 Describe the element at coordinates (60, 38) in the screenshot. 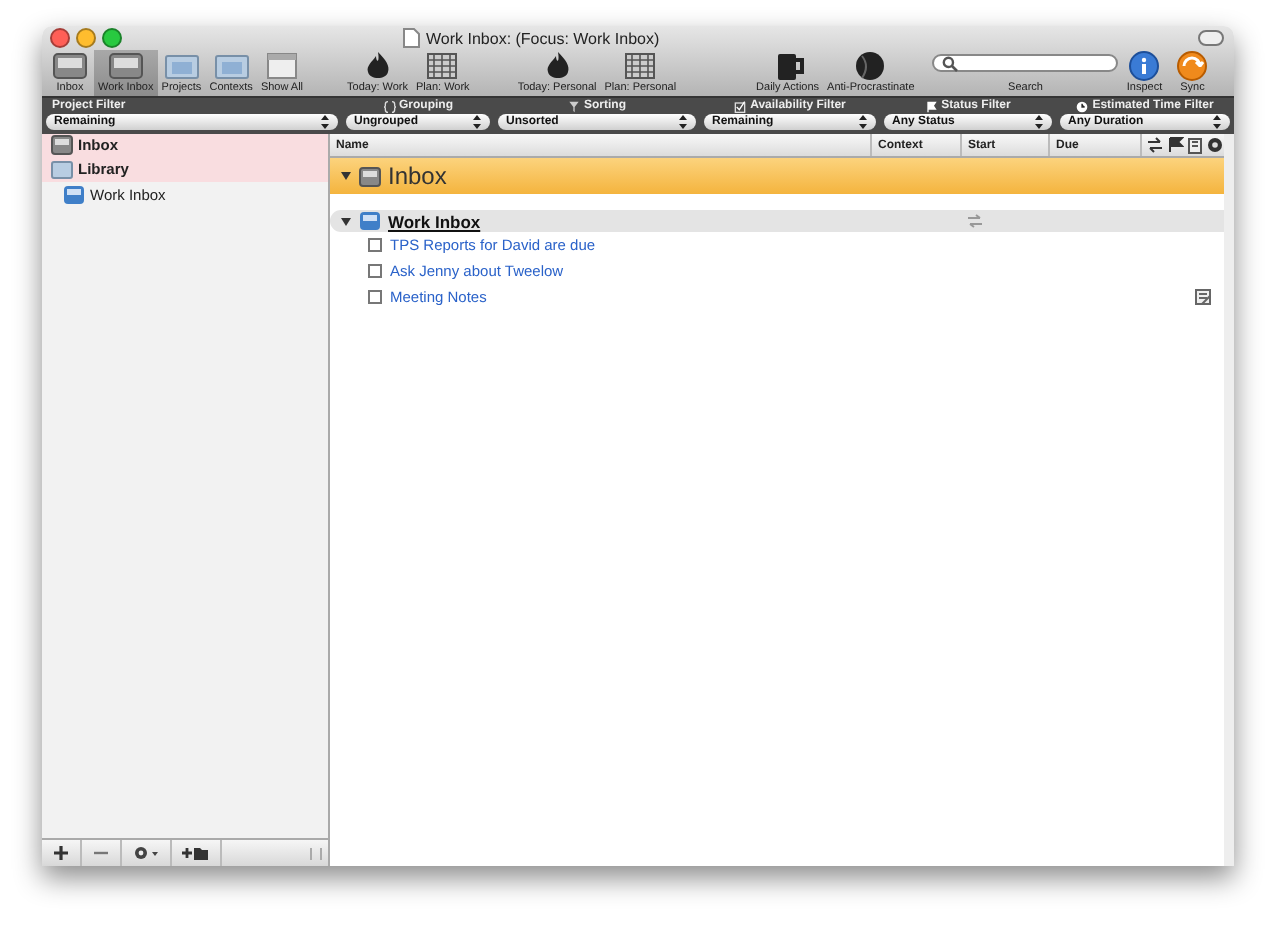

I see `close-button` at that location.